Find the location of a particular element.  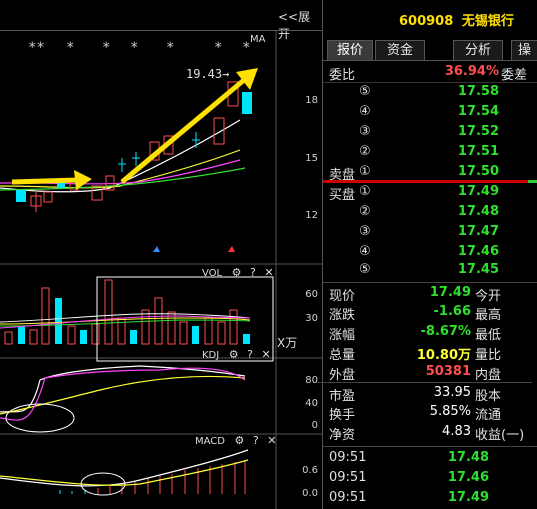

stat-row: 涨幅 -8.67% 最低 is located at coordinates (432, 333).